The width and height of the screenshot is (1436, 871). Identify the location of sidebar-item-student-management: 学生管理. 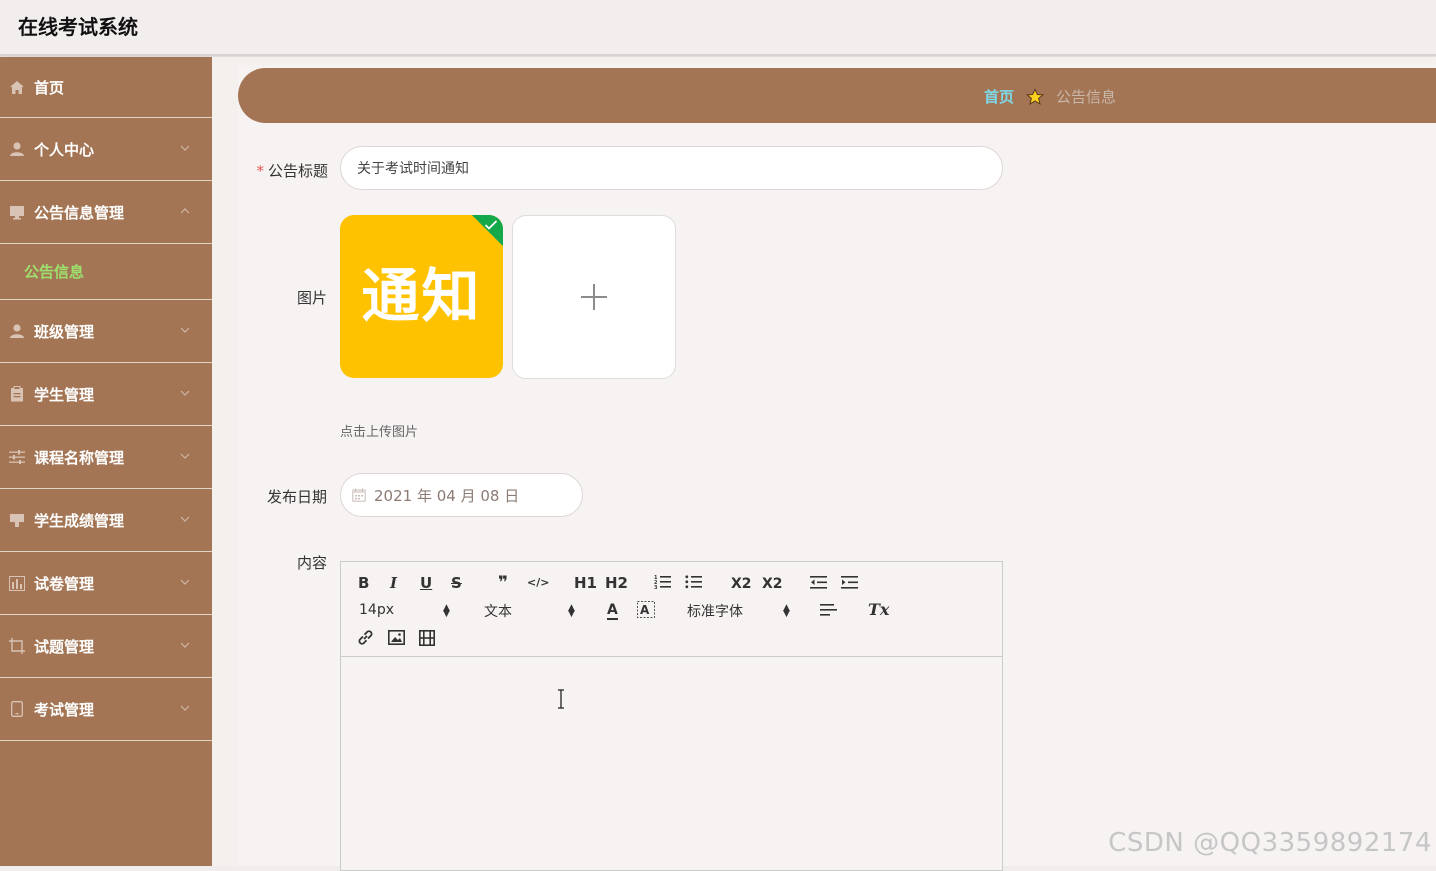
(106, 394).